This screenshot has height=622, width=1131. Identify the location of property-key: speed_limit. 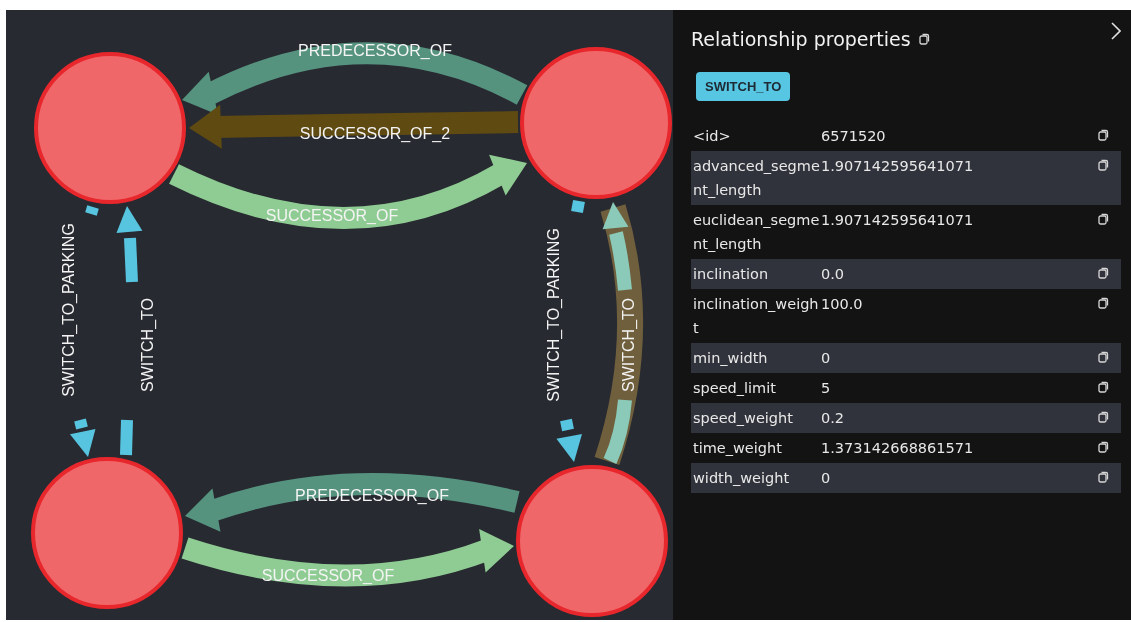
(757, 388).